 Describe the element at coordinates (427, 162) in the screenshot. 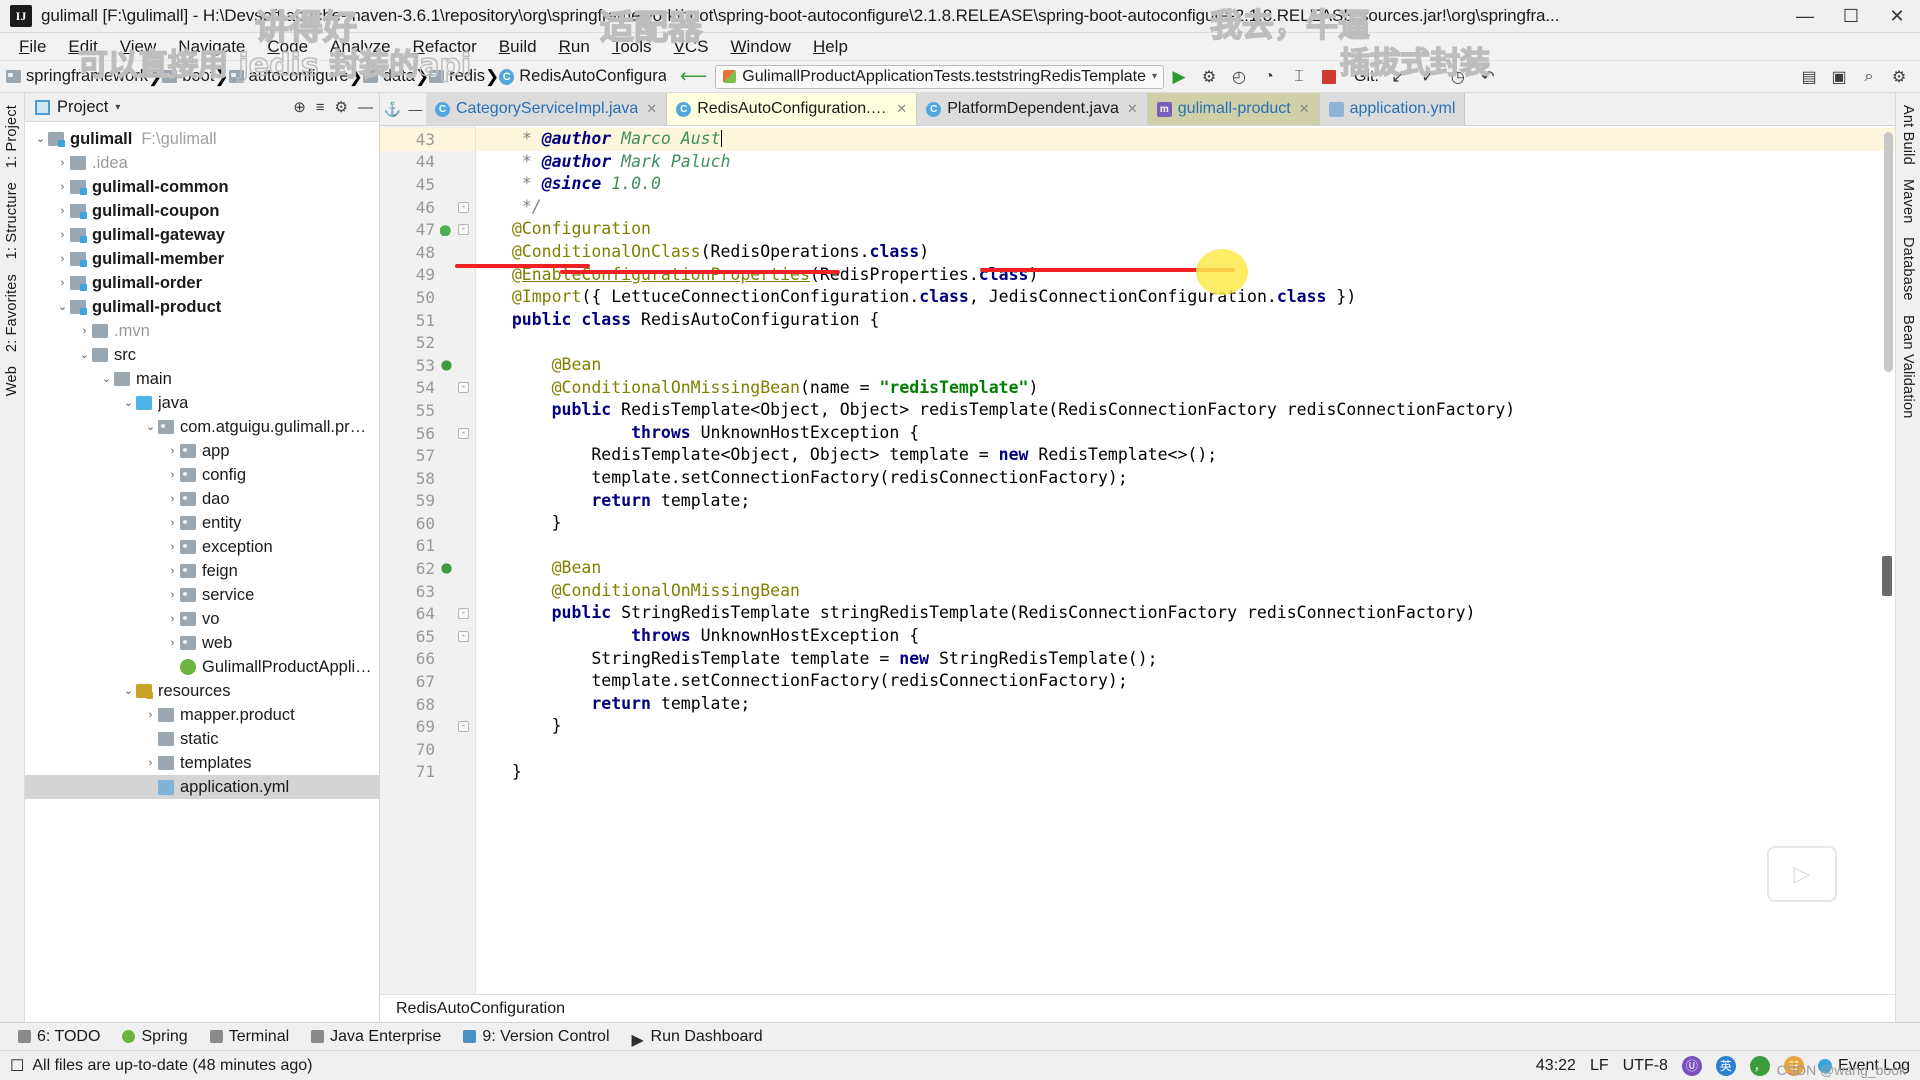

I see `gutter-line: 44` at that location.